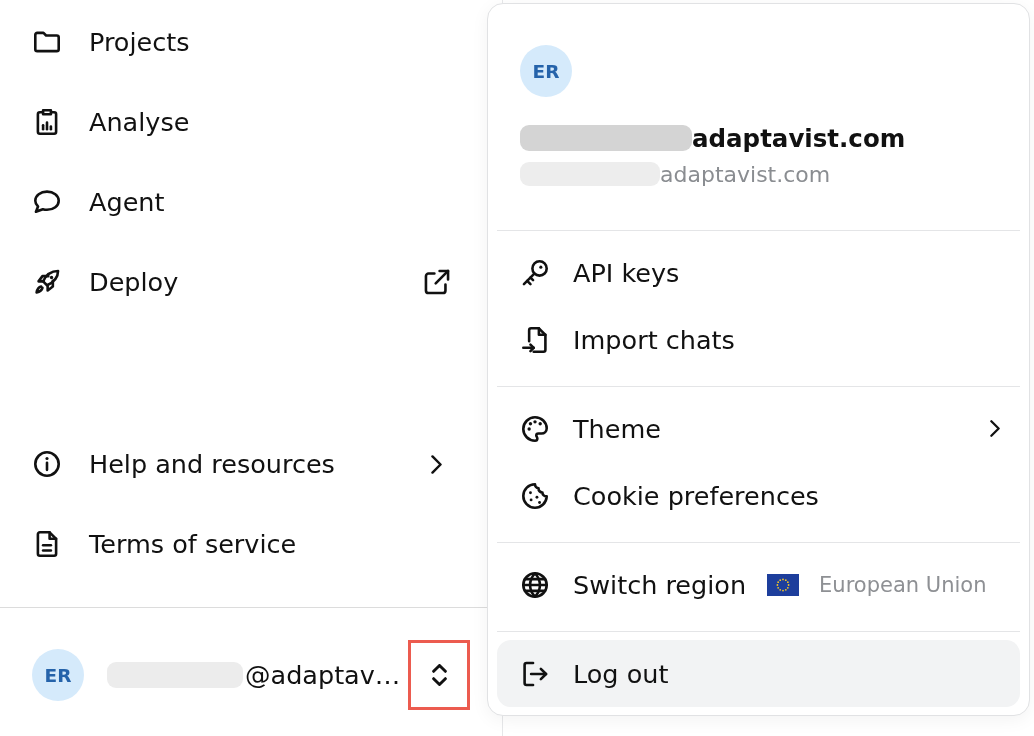 This screenshot has height=736, width=1034. Describe the element at coordinates (535, 428) in the screenshot. I see `palette-icon` at that location.